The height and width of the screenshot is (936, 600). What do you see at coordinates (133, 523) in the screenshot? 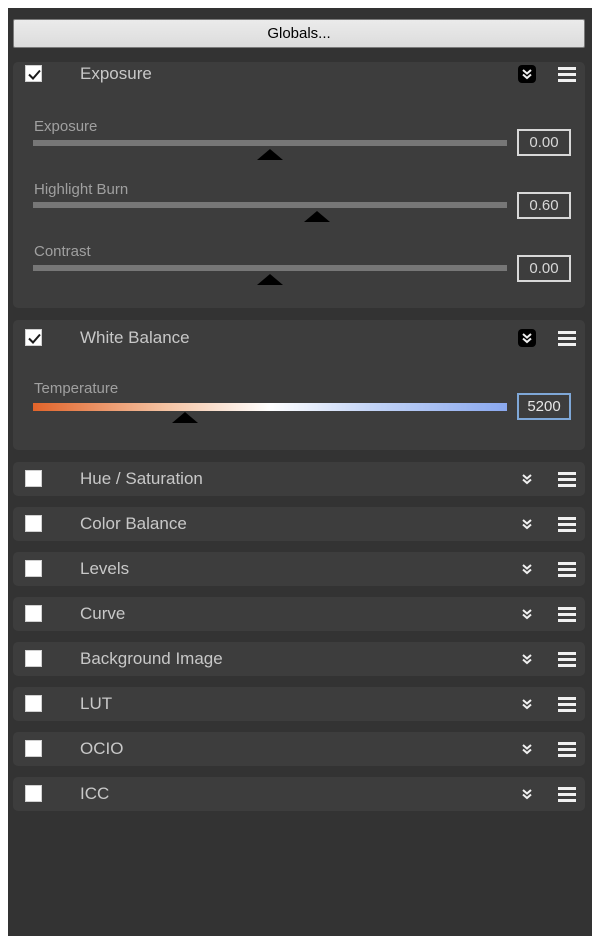
I see `section-title: Color Balance` at bounding box center [133, 523].